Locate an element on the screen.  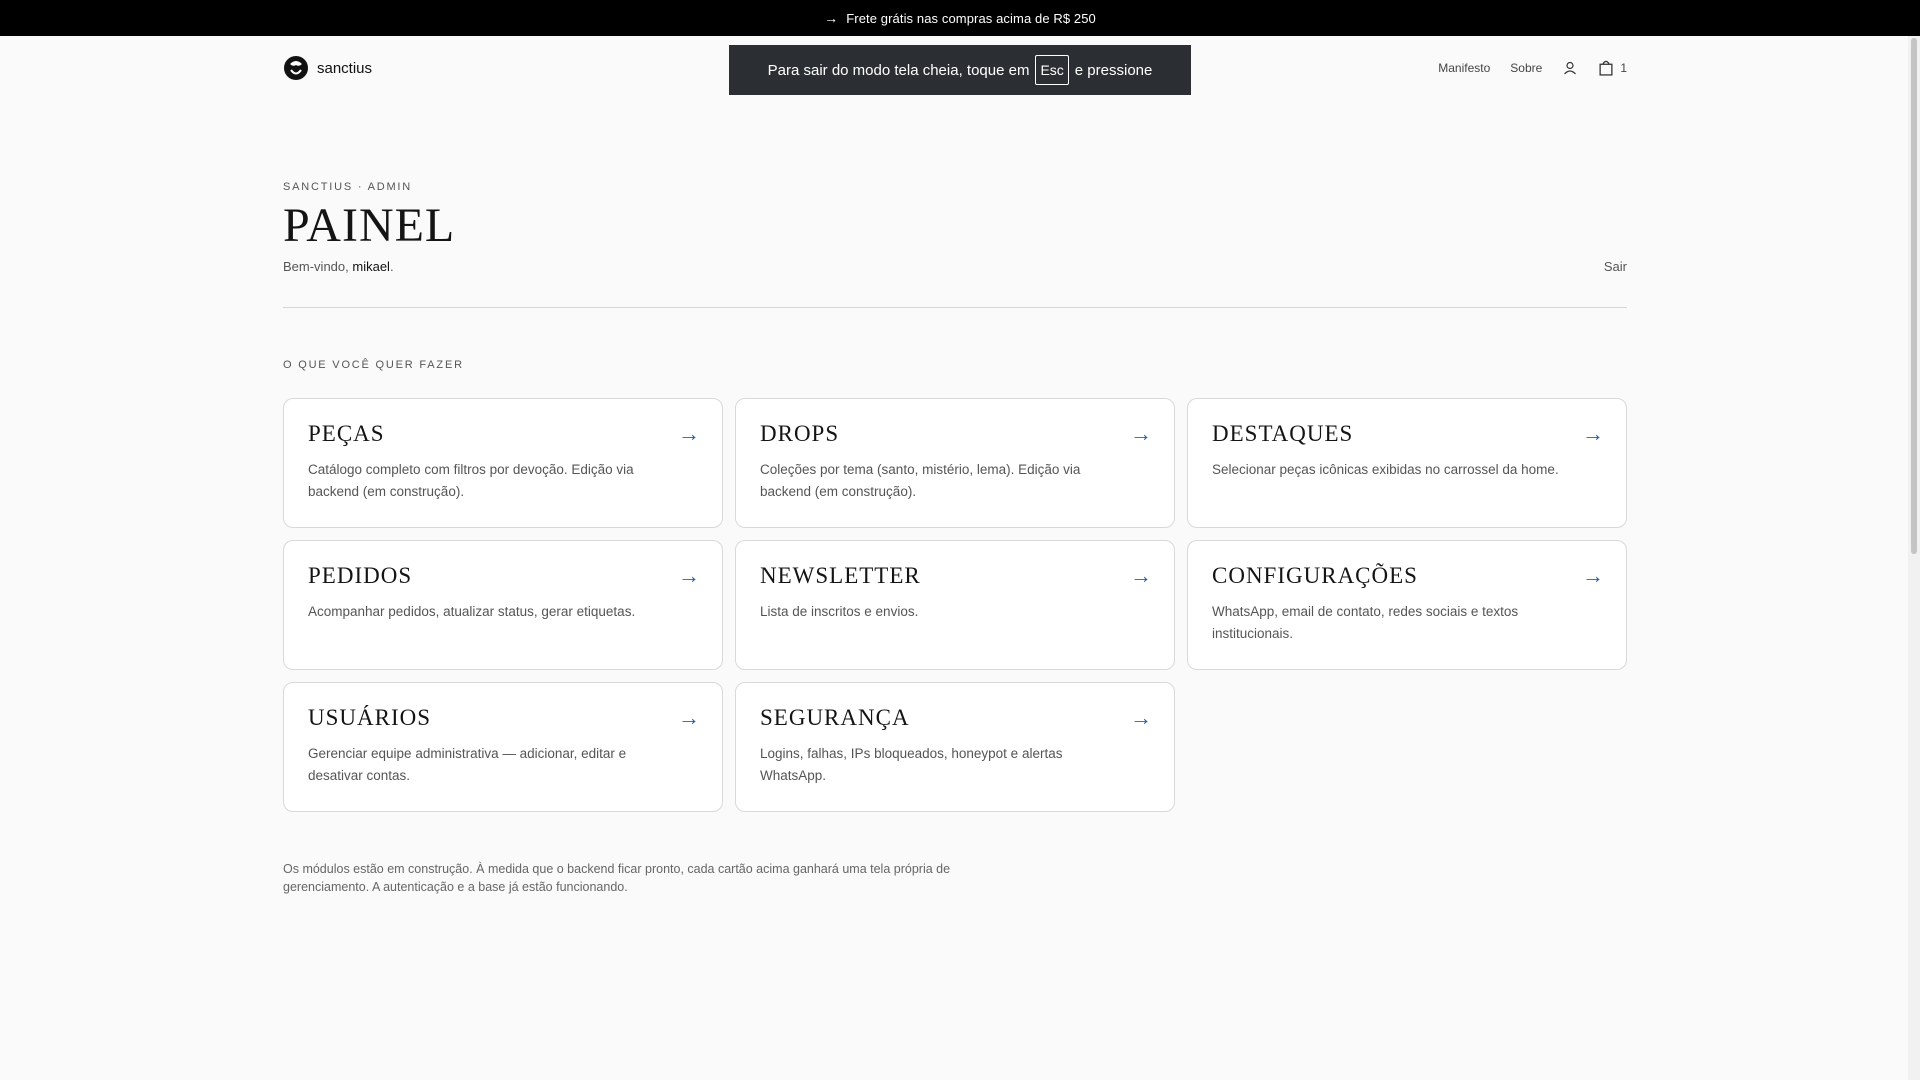
card-title: SEGURANÇA is located at coordinates (835, 717).